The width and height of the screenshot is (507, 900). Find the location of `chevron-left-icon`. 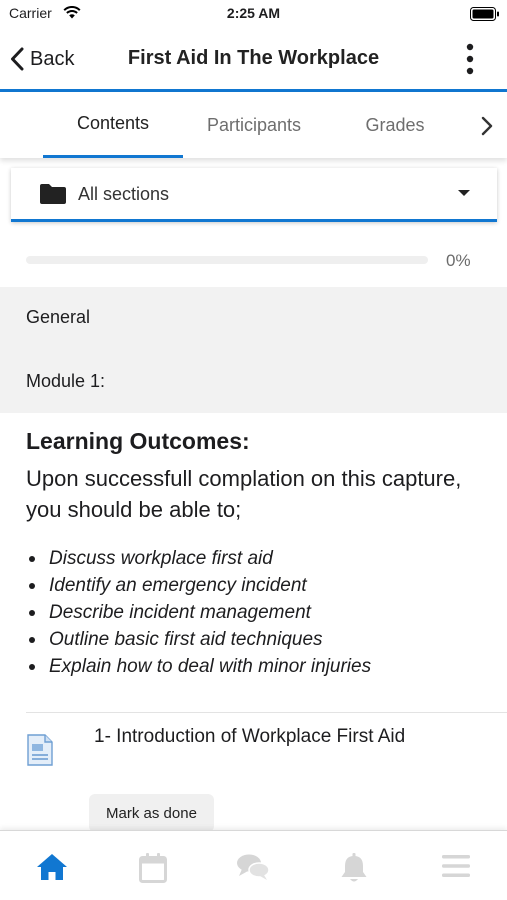

chevron-left-icon is located at coordinates (17, 59).